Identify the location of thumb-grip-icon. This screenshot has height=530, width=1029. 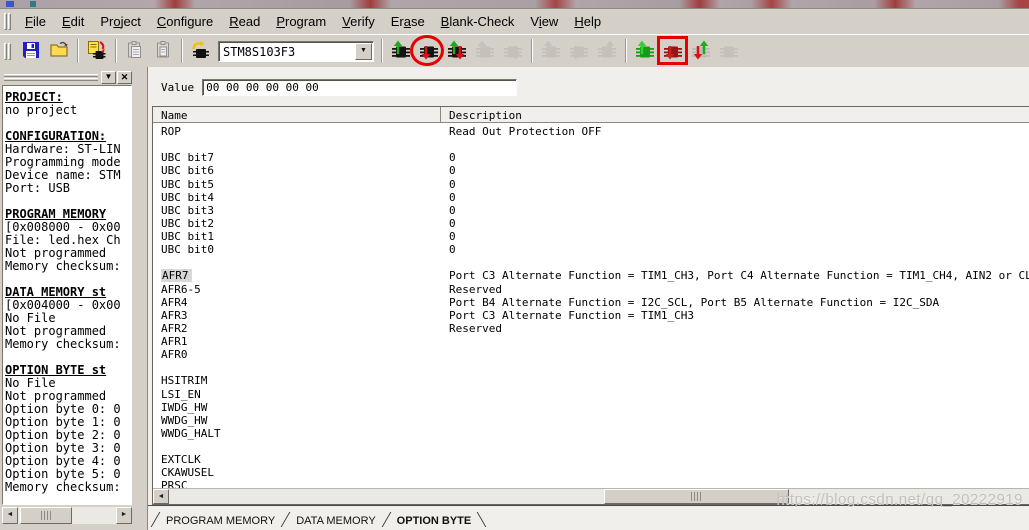
(696, 496).